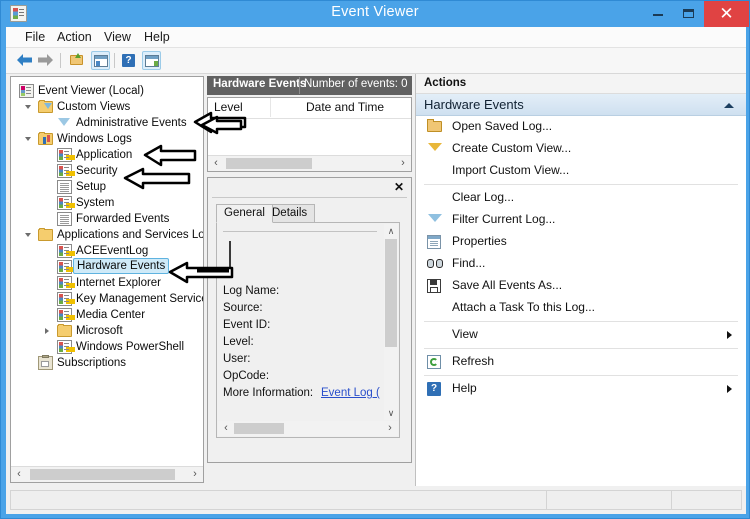 The height and width of the screenshot is (519, 750). I want to click on column-header-level: Level, so click(228, 107).